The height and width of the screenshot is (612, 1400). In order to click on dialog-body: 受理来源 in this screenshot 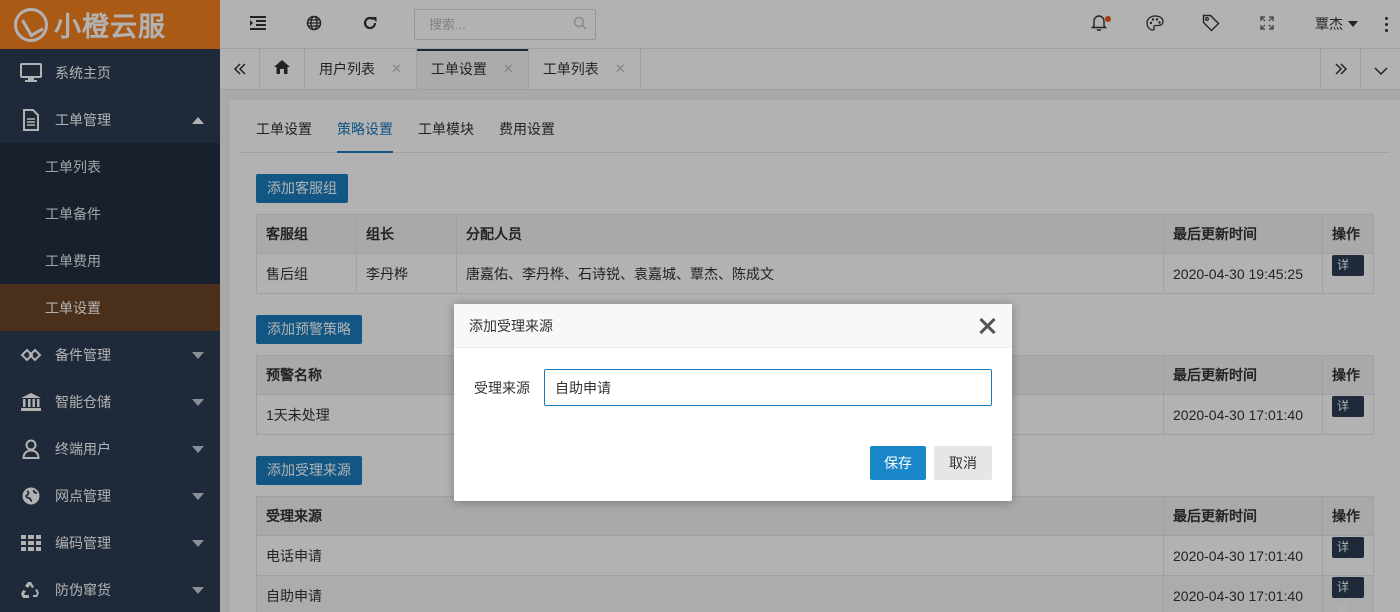, I will do `click(733, 377)`.